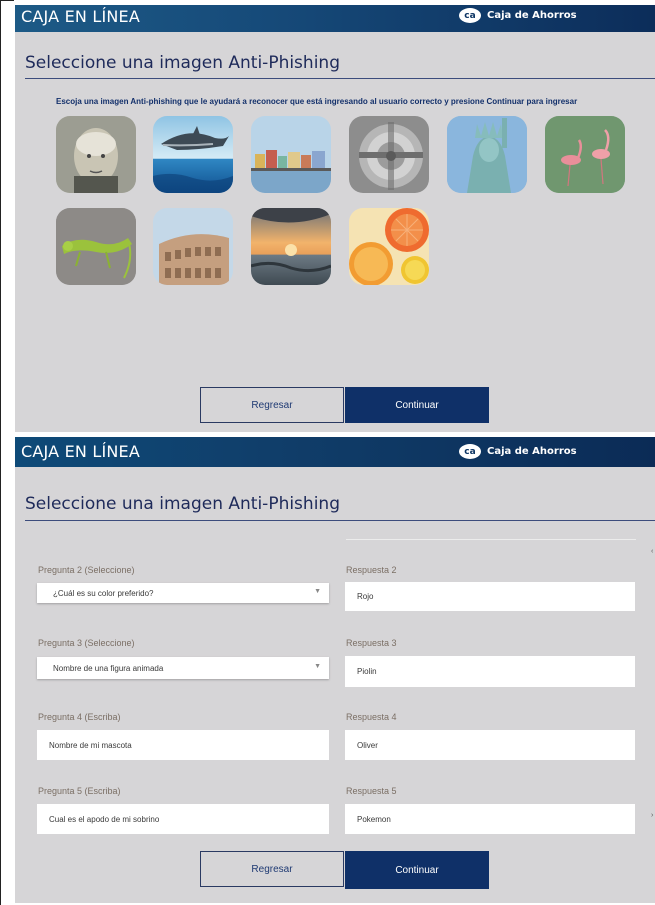 This screenshot has height=905, width=655. I want to click on answer-3-field: Piolin, so click(490, 671).